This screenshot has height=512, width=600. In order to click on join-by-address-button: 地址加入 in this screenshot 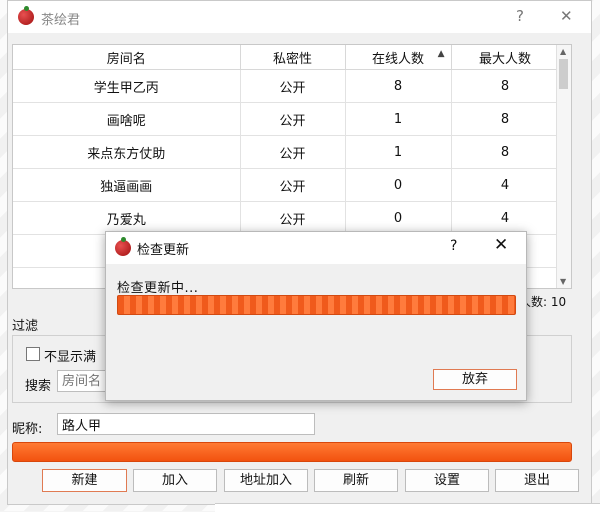, I will do `click(266, 480)`.